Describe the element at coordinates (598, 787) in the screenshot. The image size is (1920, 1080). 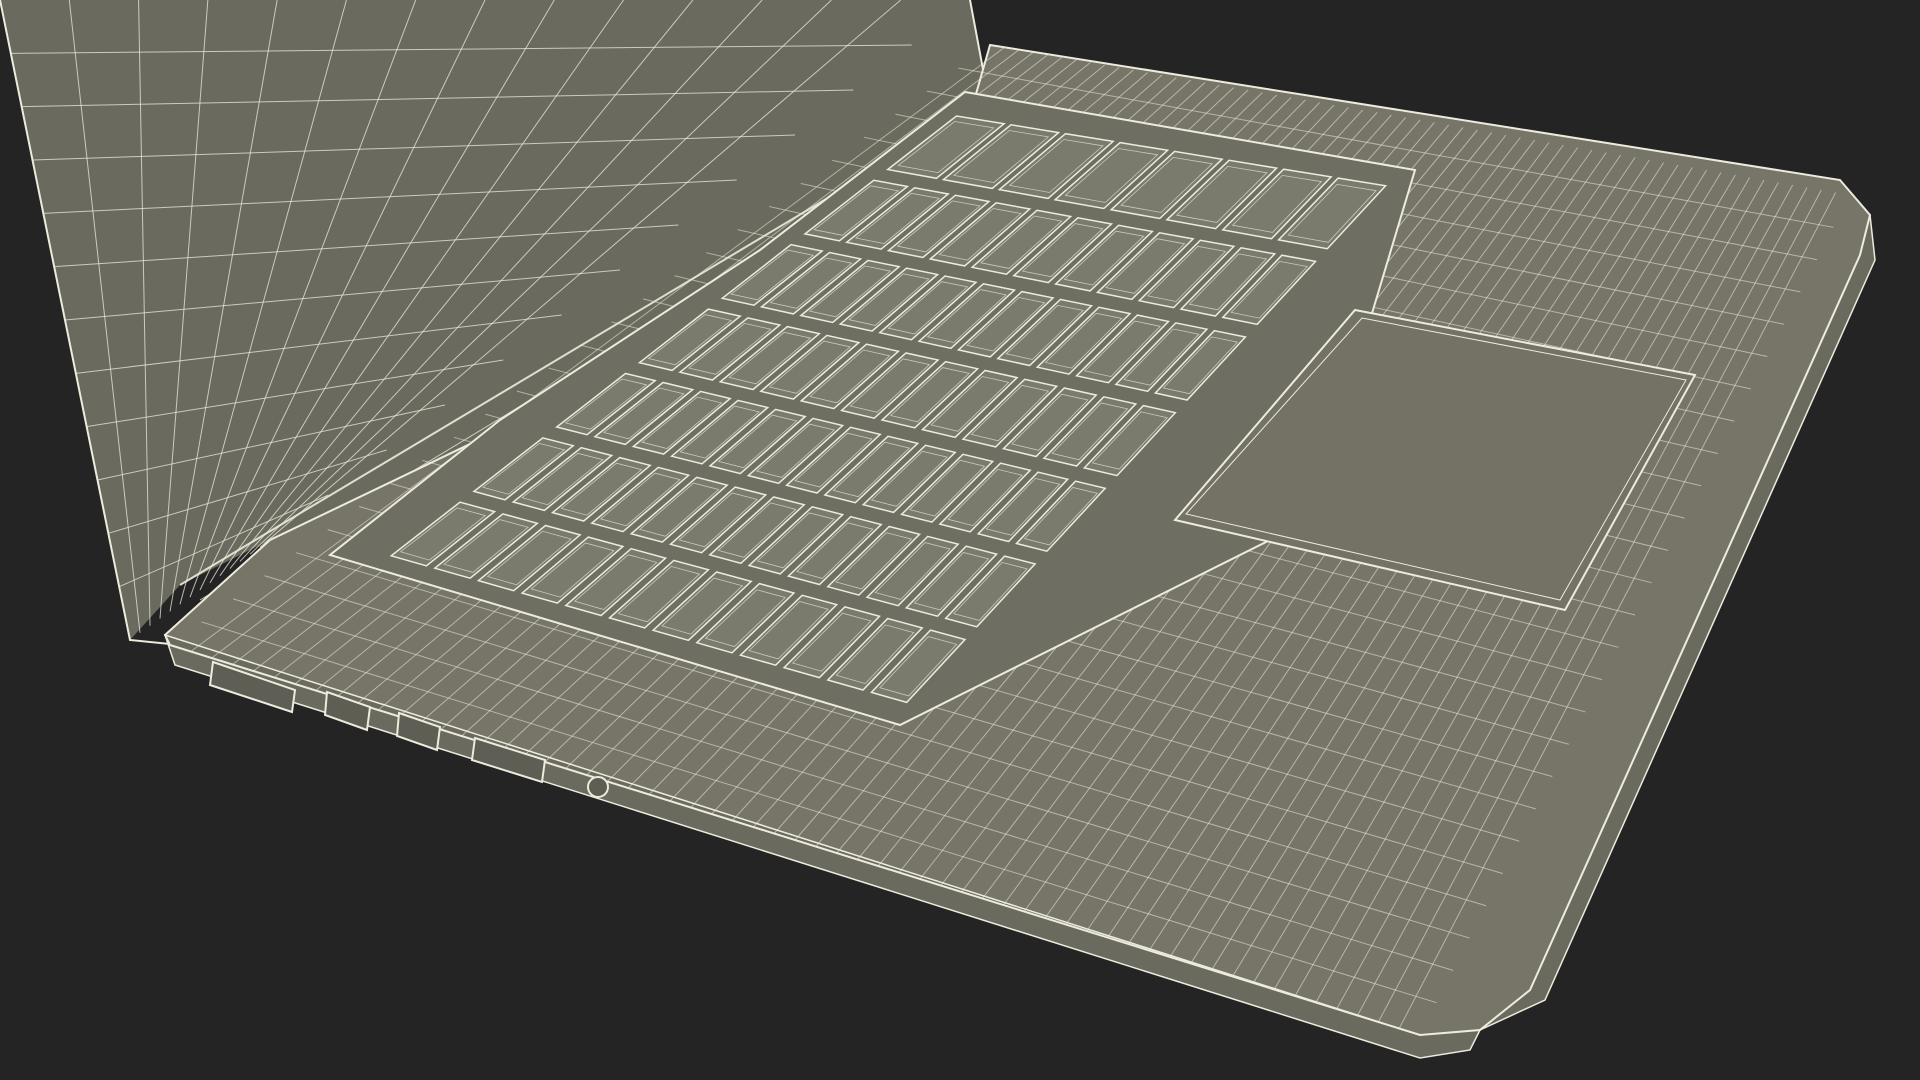
I see `headphone-jack` at that location.